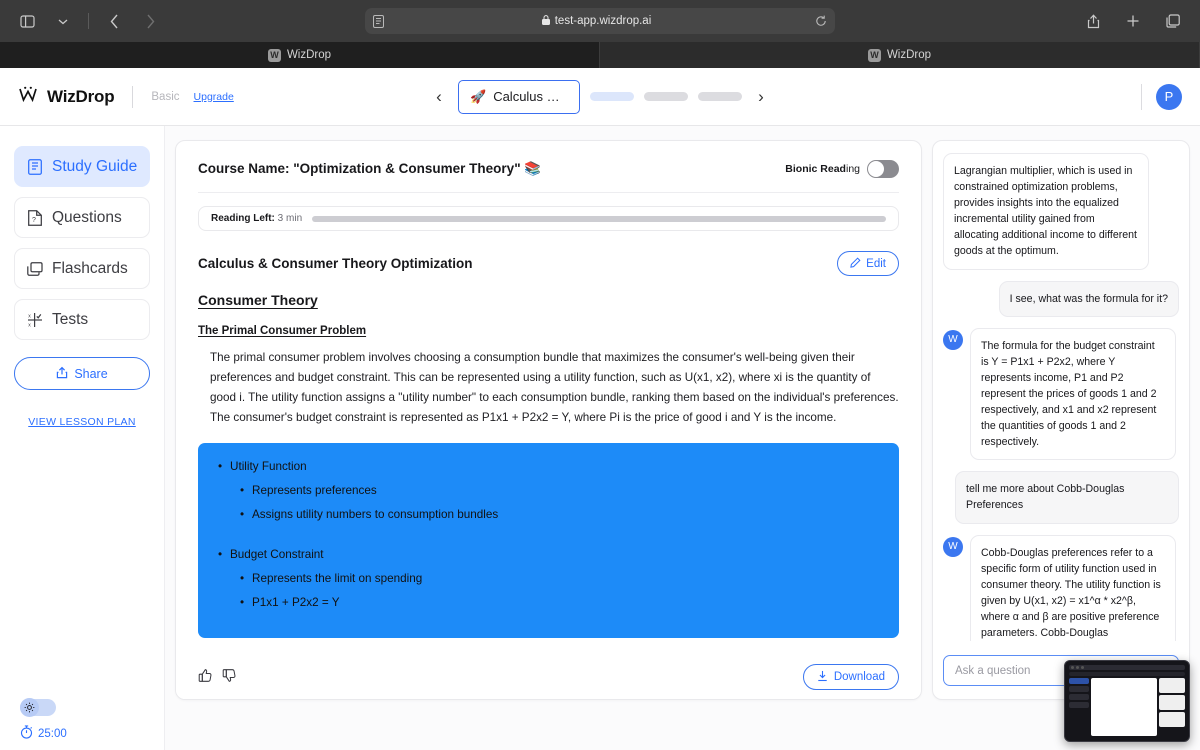  I want to click on plus-icon, so click(1133, 21).